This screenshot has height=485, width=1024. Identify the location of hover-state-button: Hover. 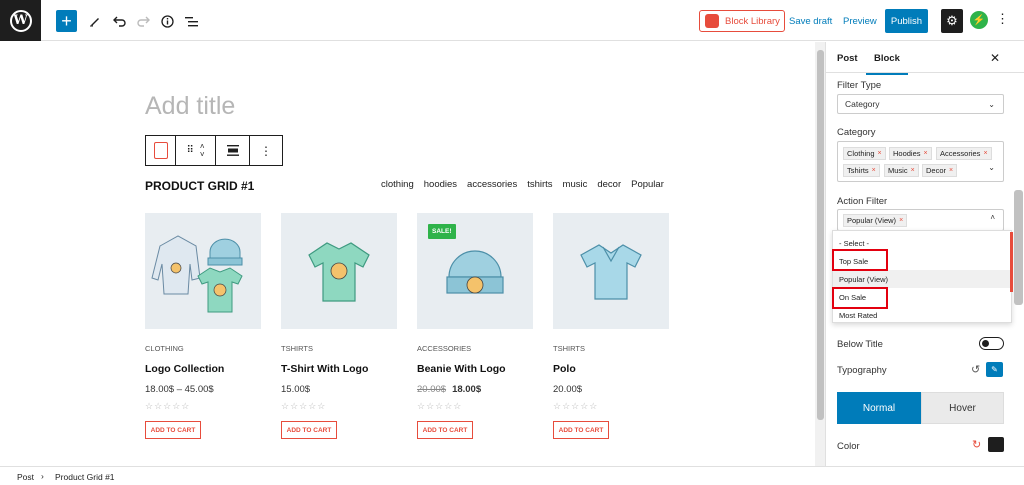
(962, 408).